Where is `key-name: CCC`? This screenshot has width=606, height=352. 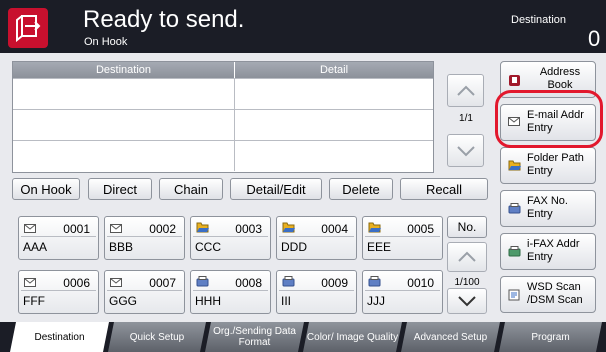 key-name: CCC is located at coordinates (208, 247).